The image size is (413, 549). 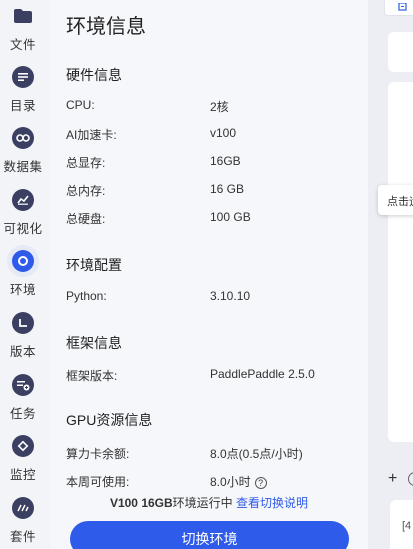 I want to click on notebook-area: 点击运 + [4, so click(x=390, y=274).